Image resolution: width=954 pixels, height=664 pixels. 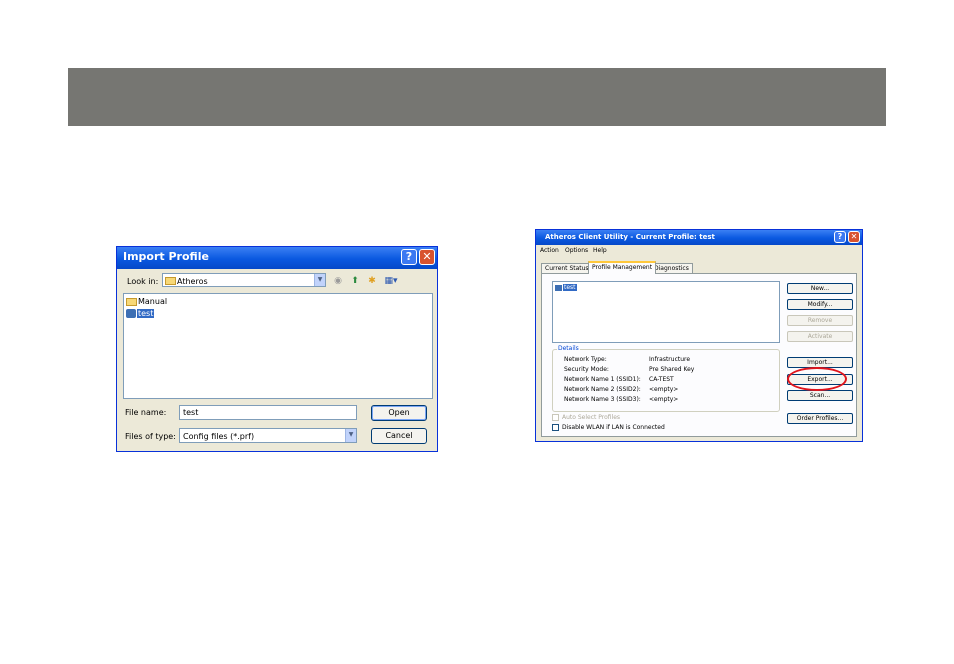 What do you see at coordinates (661, 379) in the screenshot?
I see `detail-value: CA-TEST` at bounding box center [661, 379].